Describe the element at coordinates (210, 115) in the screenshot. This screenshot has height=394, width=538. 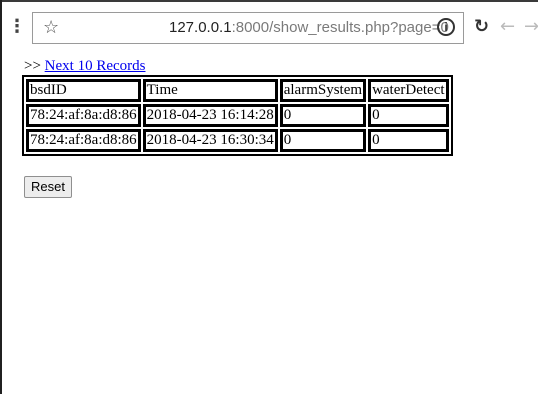
I see `table-cell-time: 2018-04-23 16:14:28` at that location.